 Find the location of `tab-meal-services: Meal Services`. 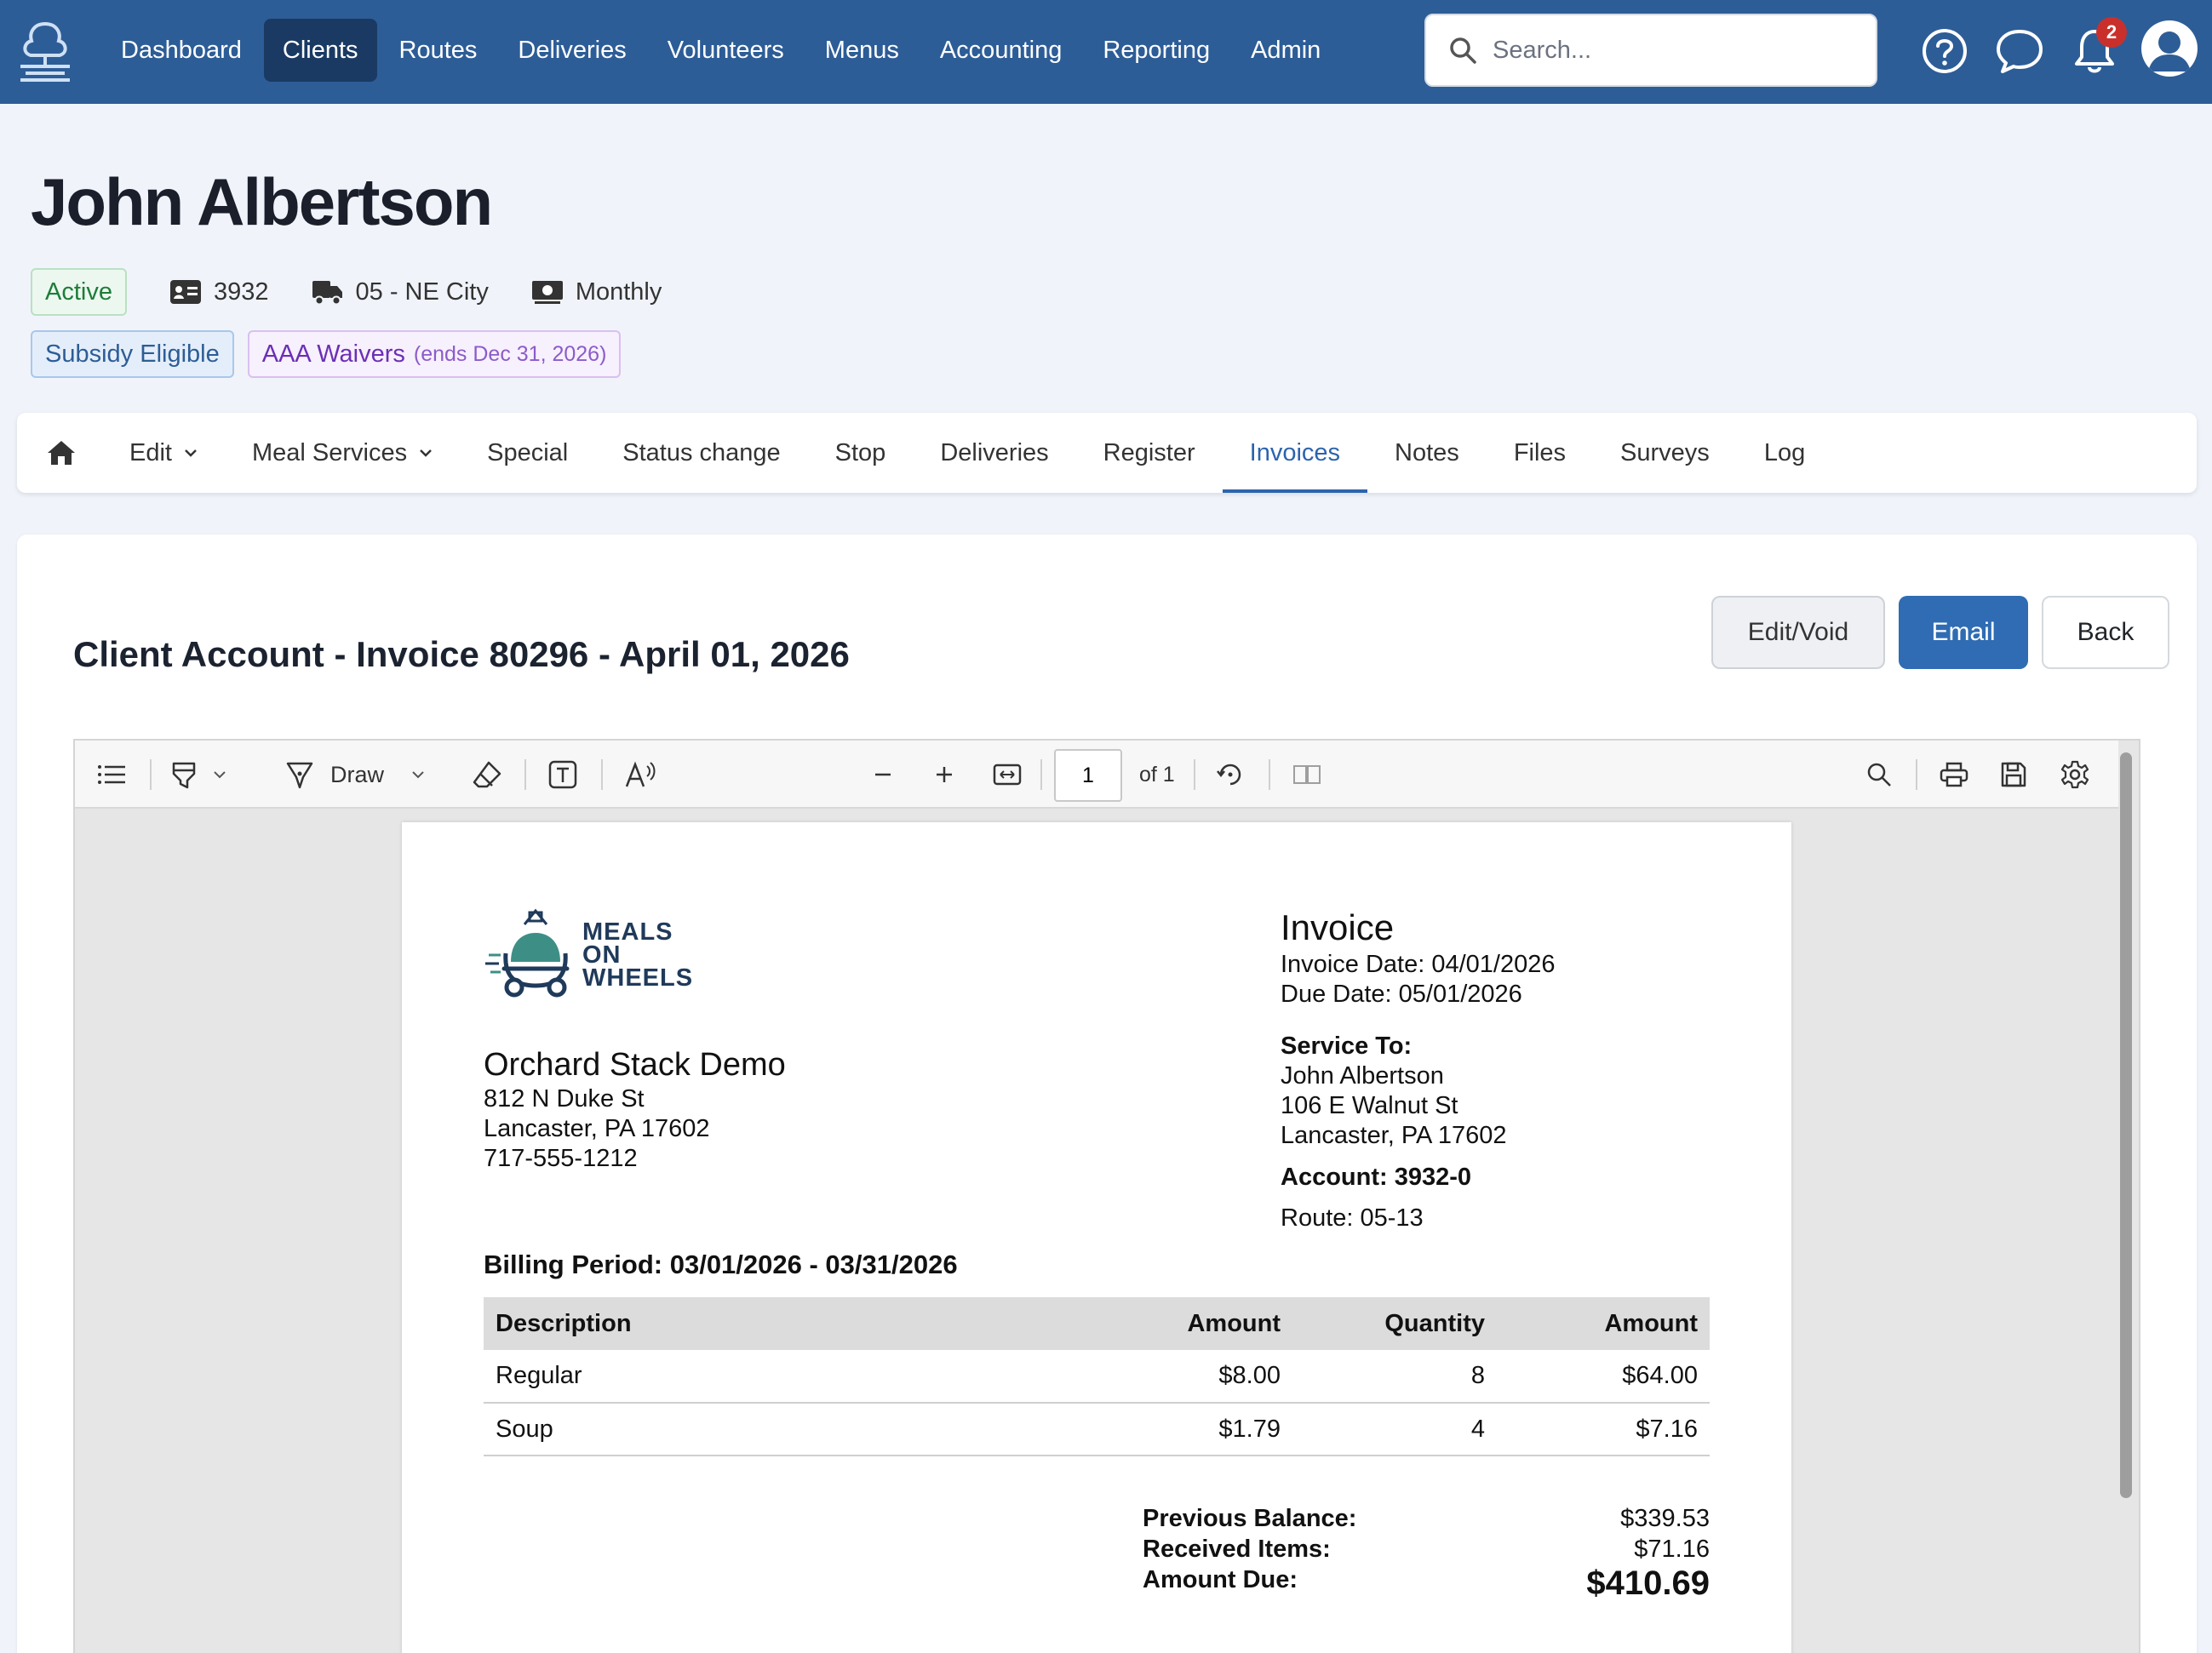

tab-meal-services: Meal Services is located at coordinates (343, 453).